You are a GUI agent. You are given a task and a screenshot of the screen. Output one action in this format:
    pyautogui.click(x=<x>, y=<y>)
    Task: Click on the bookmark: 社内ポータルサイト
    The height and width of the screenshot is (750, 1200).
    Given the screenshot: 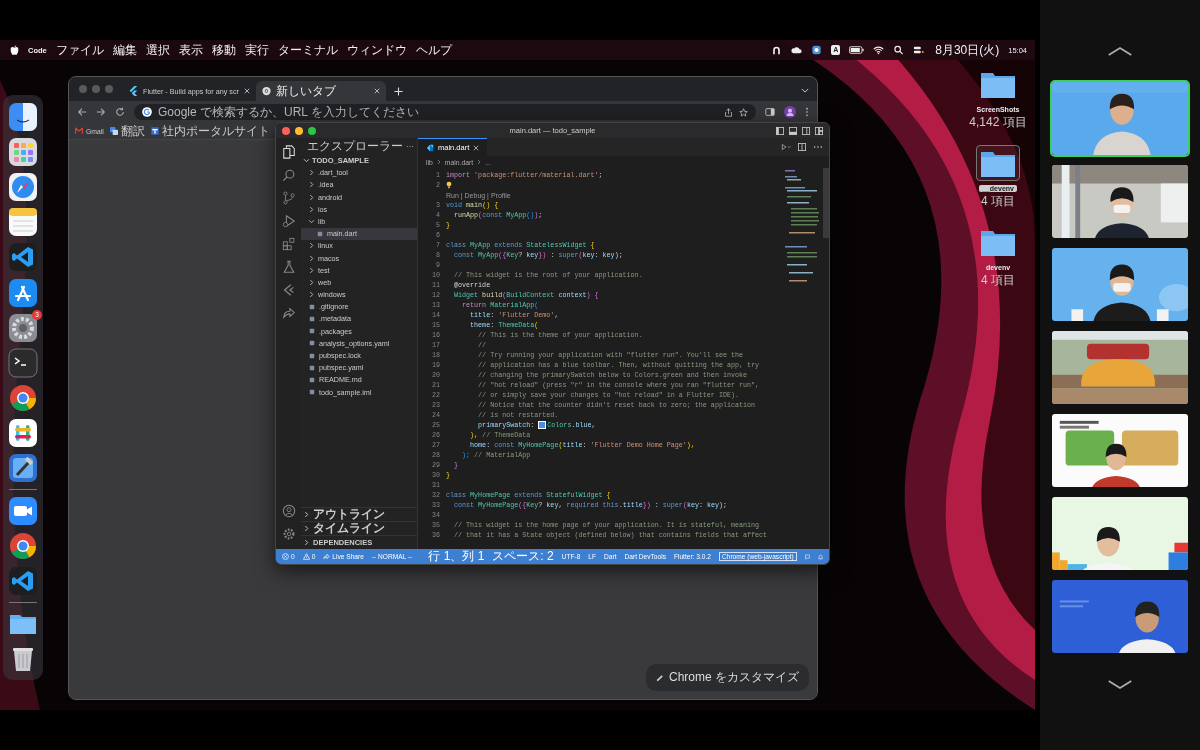 What is the action you would take?
    pyautogui.click(x=210, y=131)
    